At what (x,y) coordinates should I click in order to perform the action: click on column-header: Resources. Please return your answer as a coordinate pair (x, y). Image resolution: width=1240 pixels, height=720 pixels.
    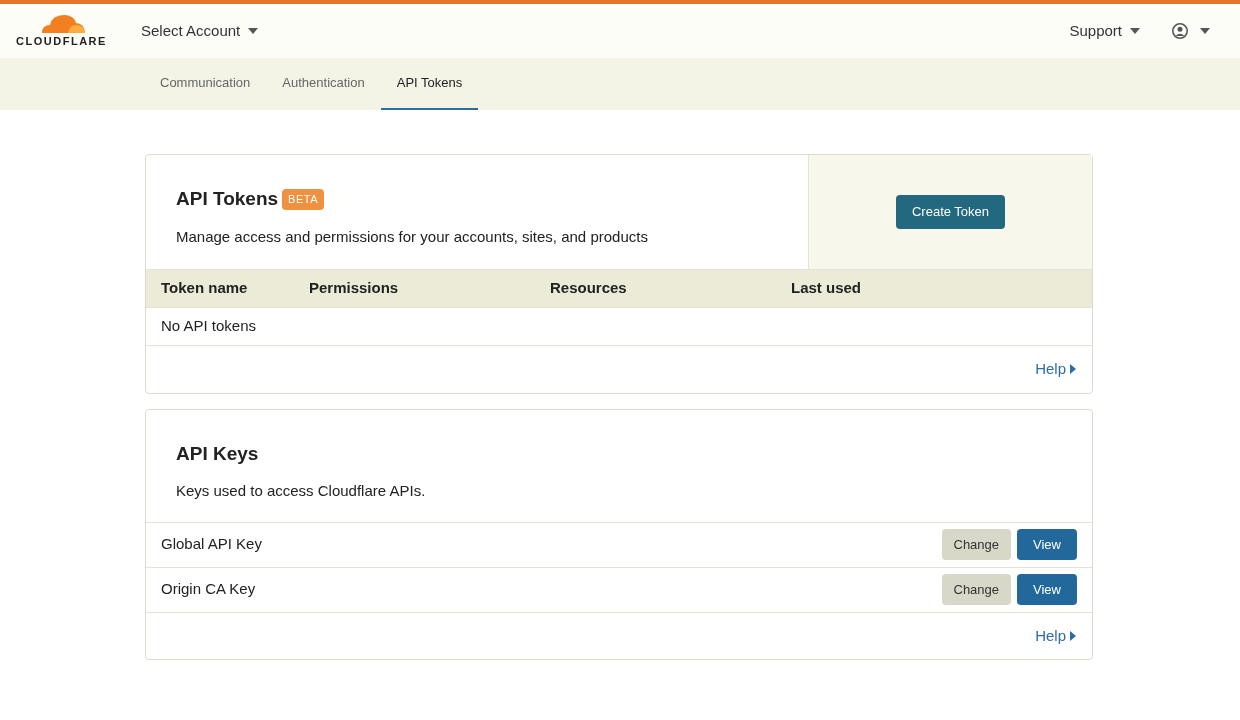
    Looking at the image, I should click on (589, 288).